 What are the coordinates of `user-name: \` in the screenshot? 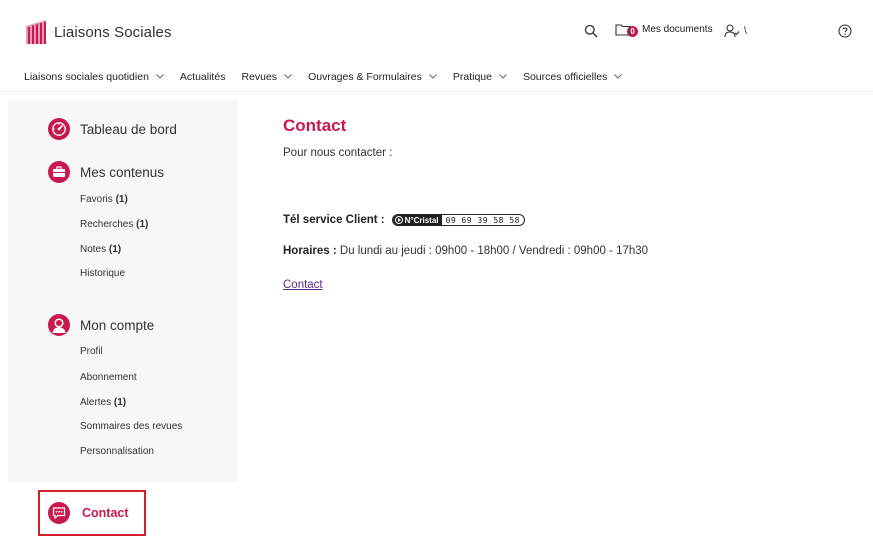 It's located at (745, 31).